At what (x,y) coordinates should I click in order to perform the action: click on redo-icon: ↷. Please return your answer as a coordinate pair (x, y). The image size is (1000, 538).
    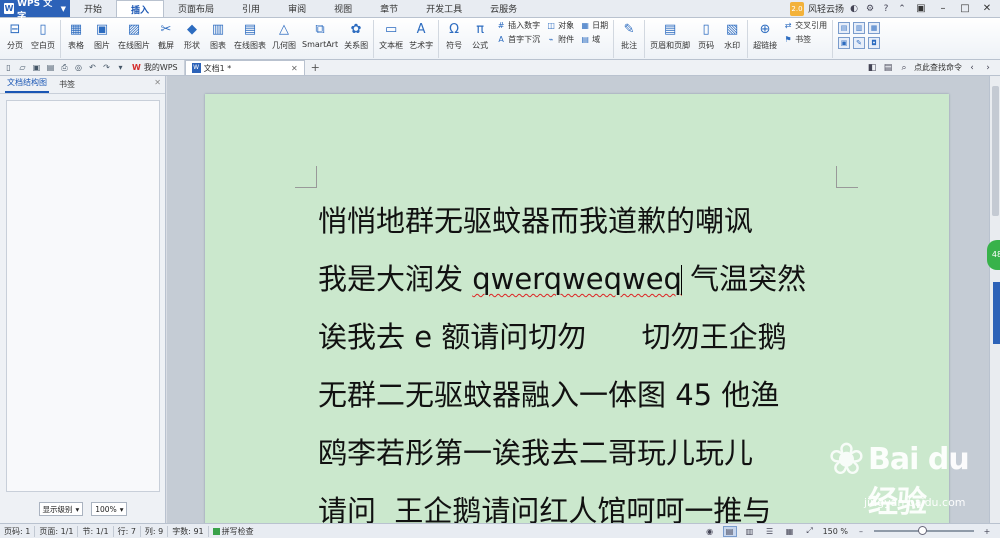
    Looking at the image, I should click on (106, 67).